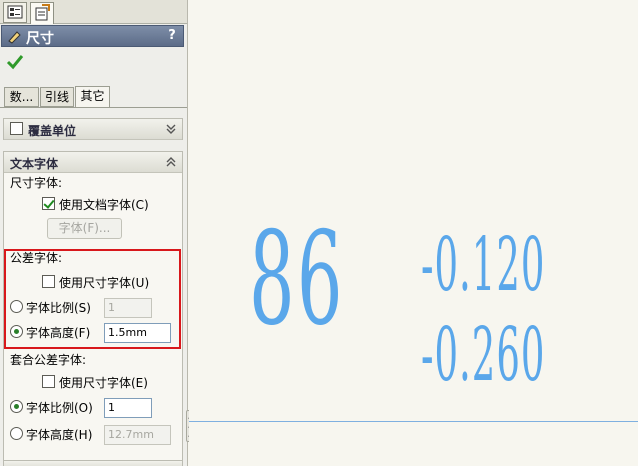 The height and width of the screenshot is (466, 638). Describe the element at coordinates (413, 421) in the screenshot. I see `dimension-extension-line` at that location.